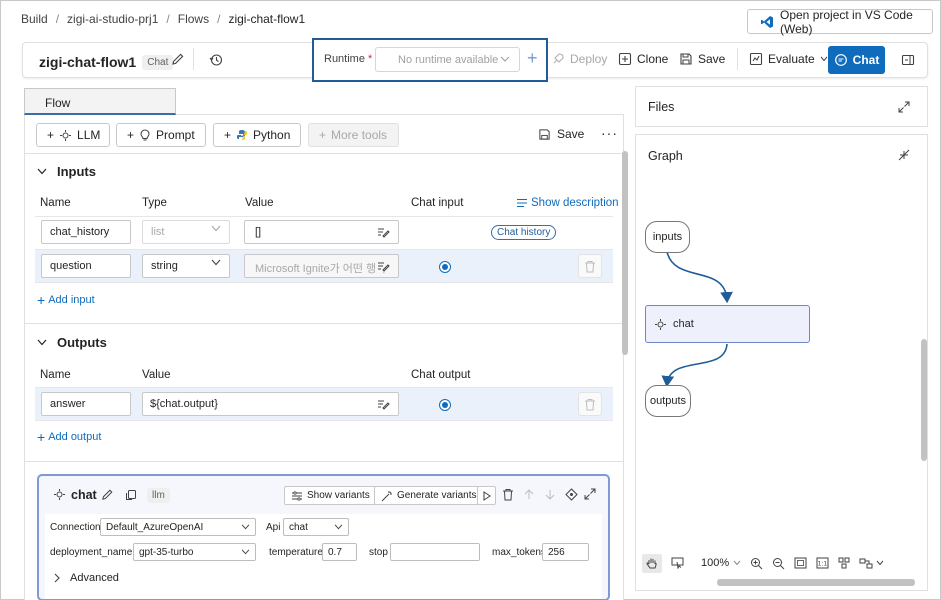 This screenshot has width=941, height=600. What do you see at coordinates (57, 578) in the screenshot?
I see `chevron-right-icon` at bounding box center [57, 578].